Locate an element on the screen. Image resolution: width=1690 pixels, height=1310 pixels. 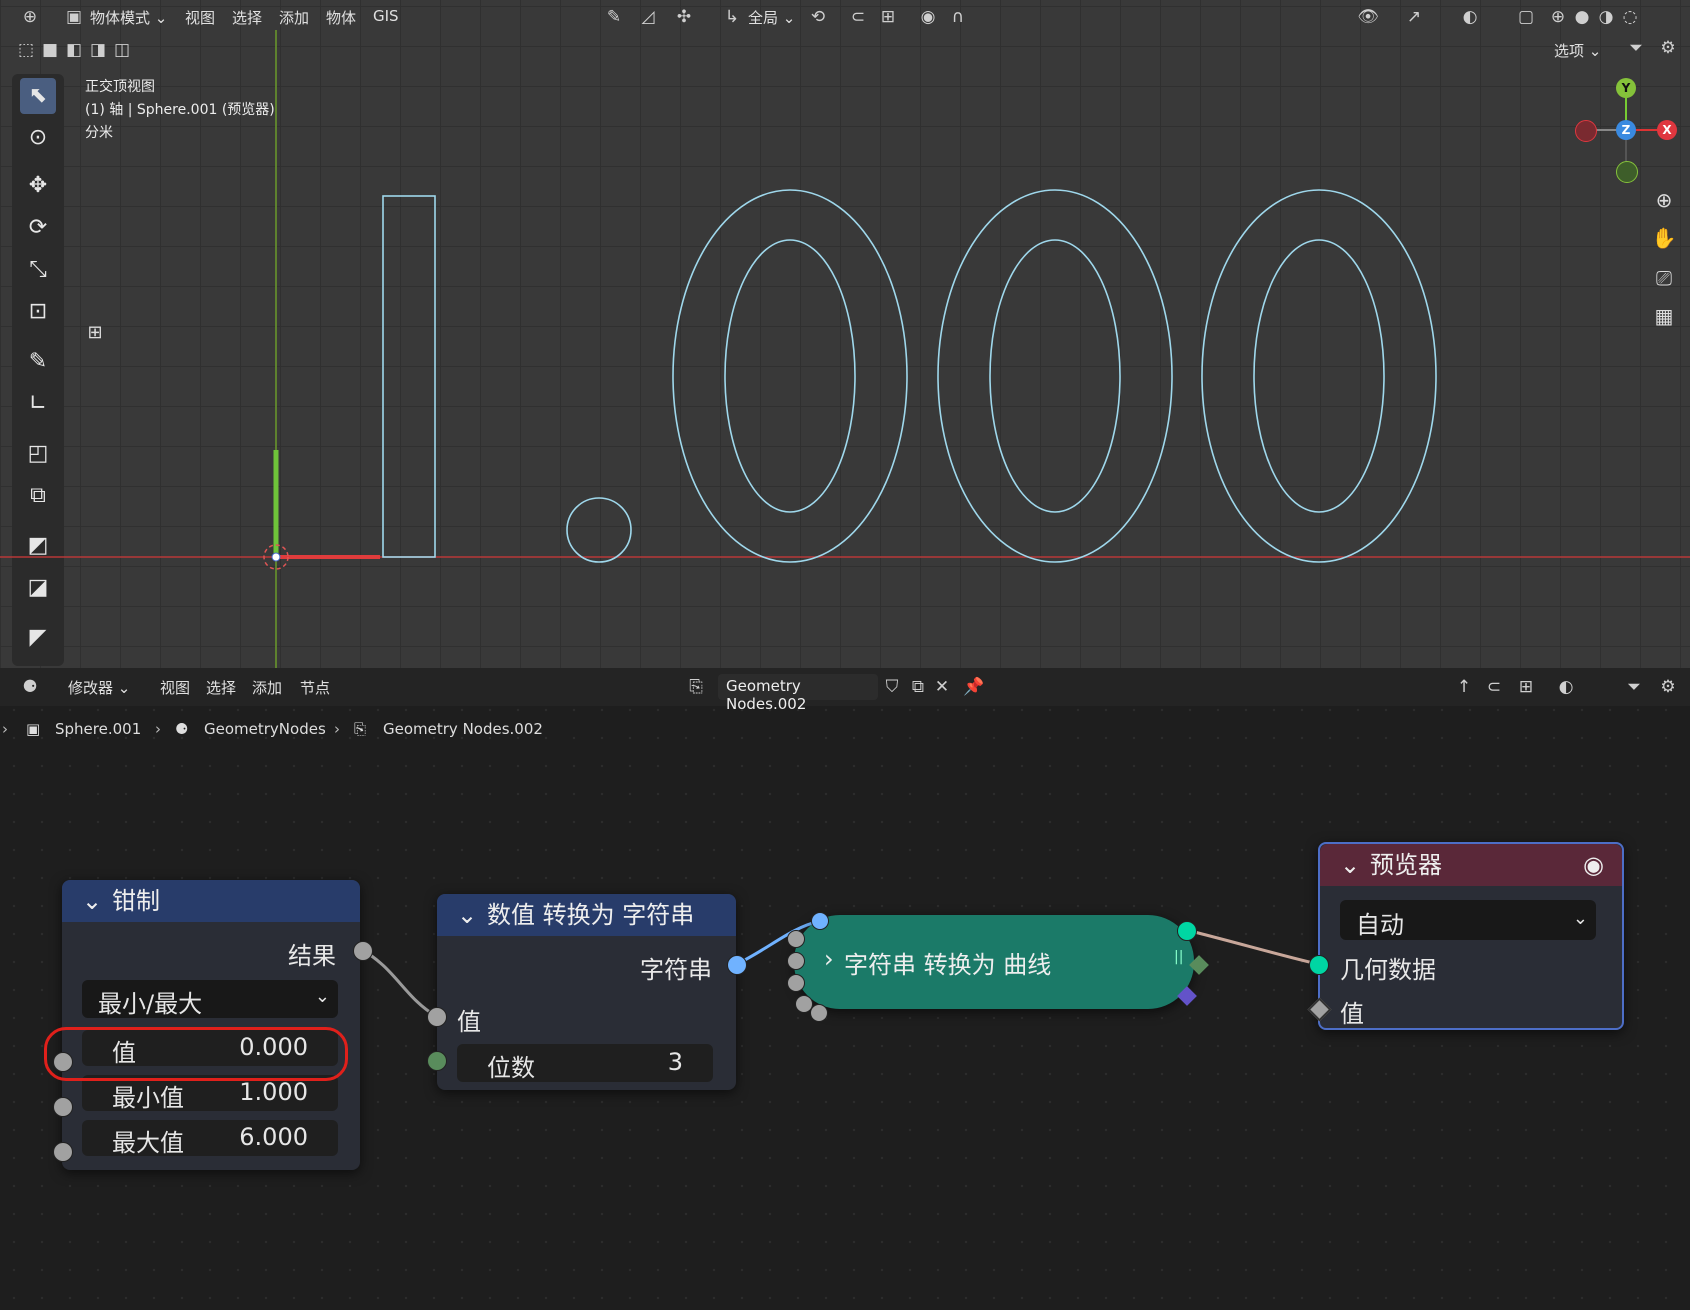
value-to-string-node: ⌄ 数值 转换为 字符串 字符串 值 位数 3 is located at coordinates (586, 992).